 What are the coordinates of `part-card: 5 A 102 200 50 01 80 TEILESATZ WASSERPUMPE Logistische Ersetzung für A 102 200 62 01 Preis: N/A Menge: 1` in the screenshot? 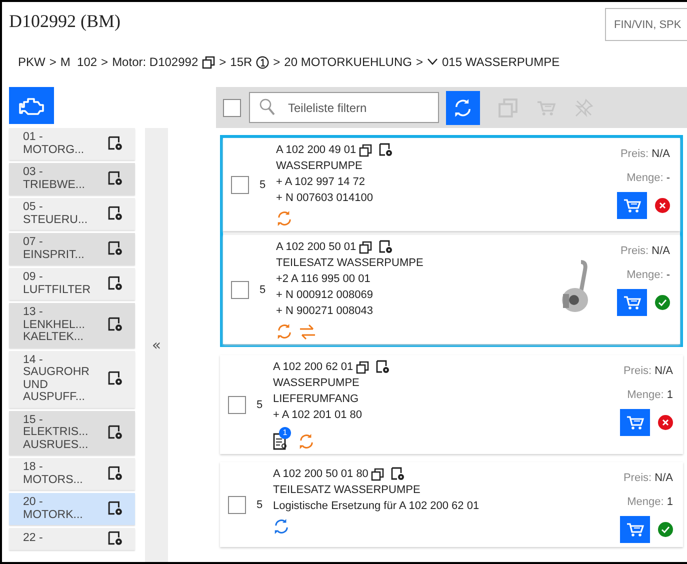 It's located at (451, 504).